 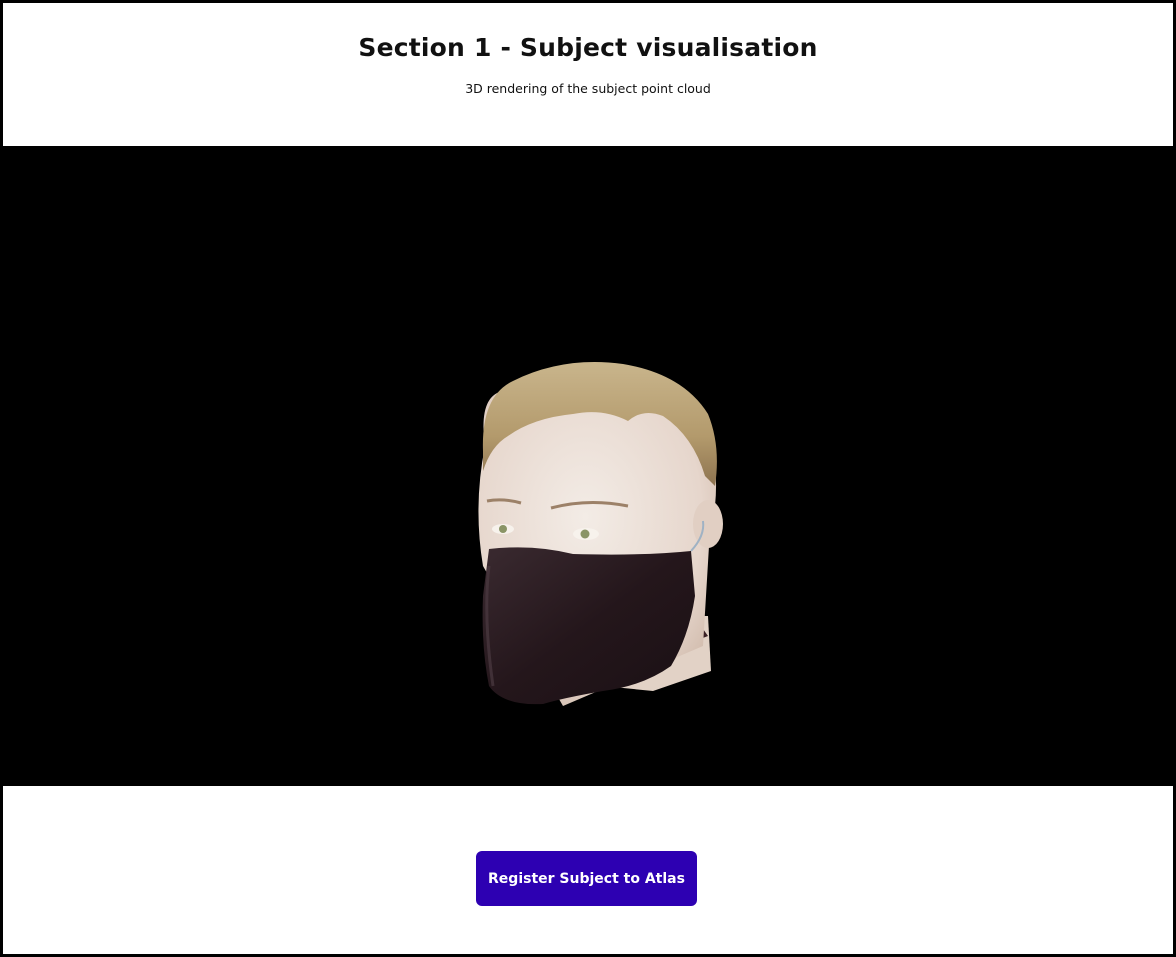 I want to click on register-subject-button: Register Subject to Atlas, so click(x=586, y=878).